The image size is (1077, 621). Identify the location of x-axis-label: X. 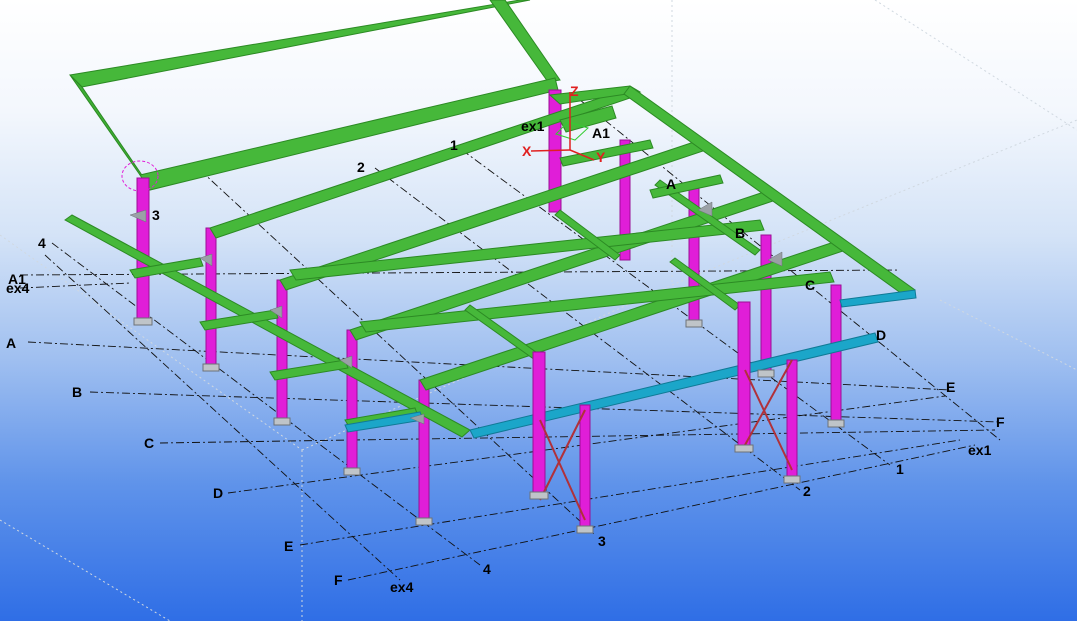
(527, 151).